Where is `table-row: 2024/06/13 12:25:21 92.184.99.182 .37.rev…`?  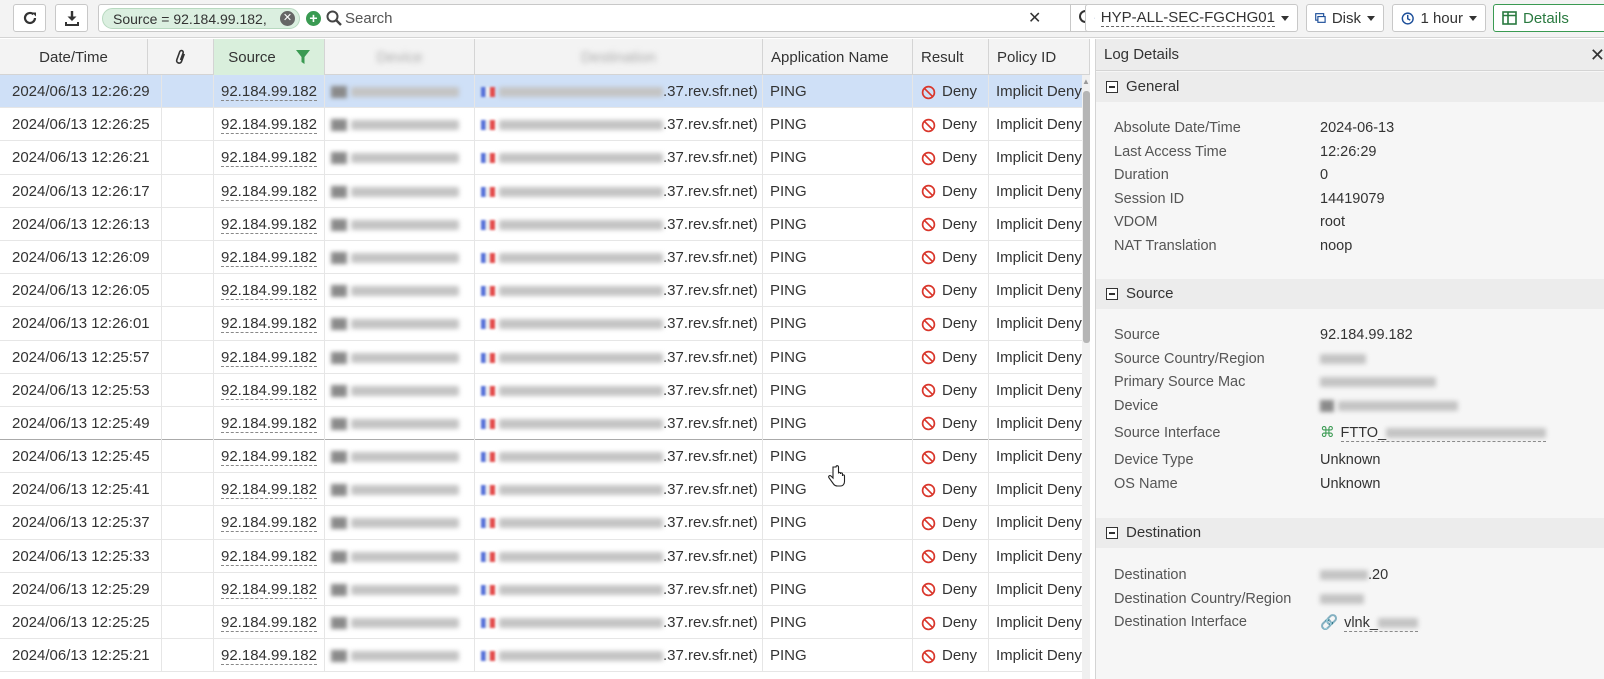 table-row: 2024/06/13 12:25:21 92.184.99.182 .37.rev… is located at coordinates (544, 656).